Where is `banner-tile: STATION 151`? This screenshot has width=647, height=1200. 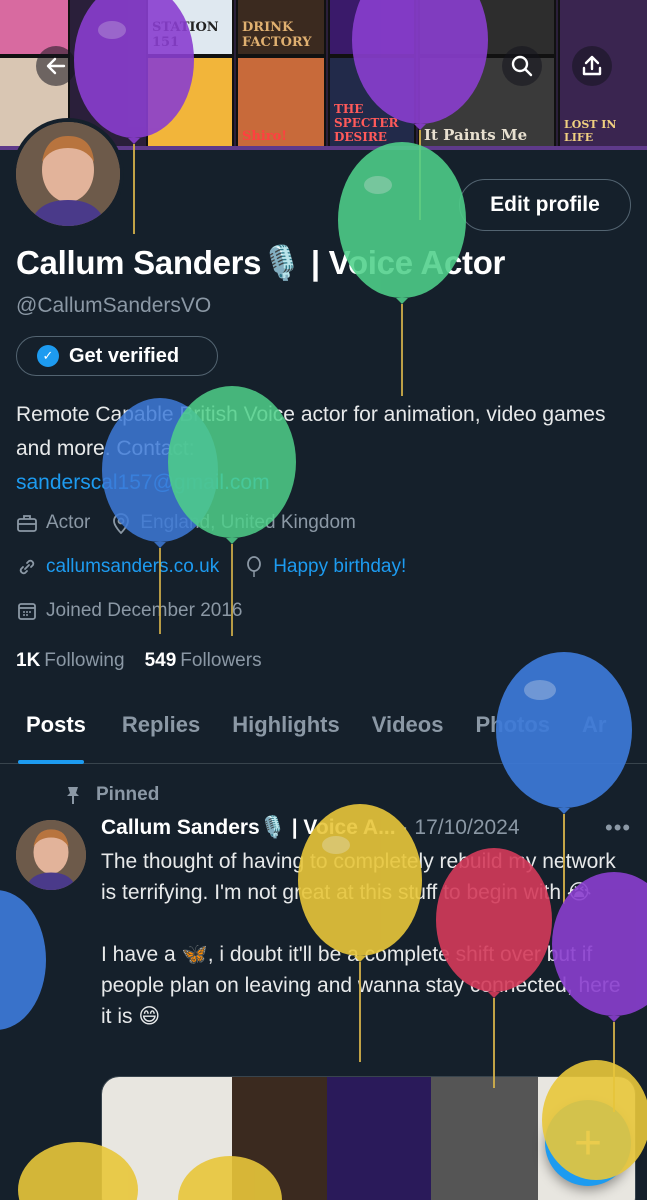
banner-tile: STATION 151 is located at coordinates (190, 28).